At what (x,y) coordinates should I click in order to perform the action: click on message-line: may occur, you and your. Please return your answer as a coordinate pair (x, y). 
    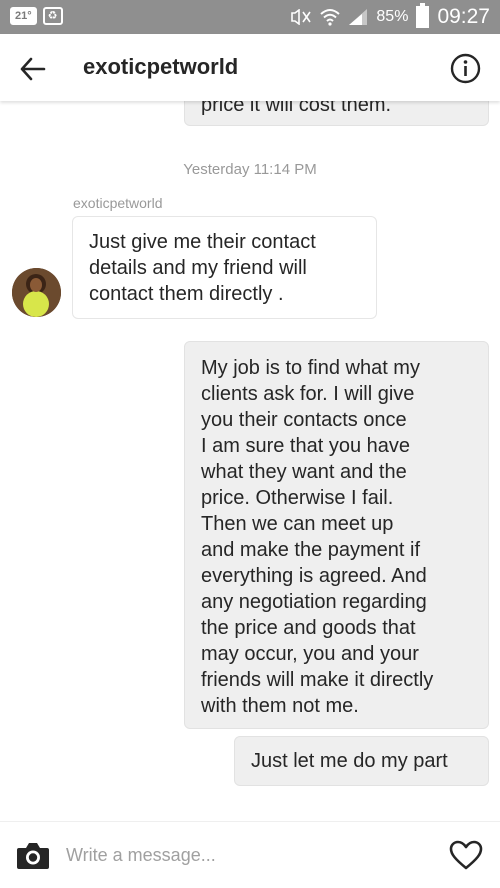
    Looking at the image, I should click on (310, 654).